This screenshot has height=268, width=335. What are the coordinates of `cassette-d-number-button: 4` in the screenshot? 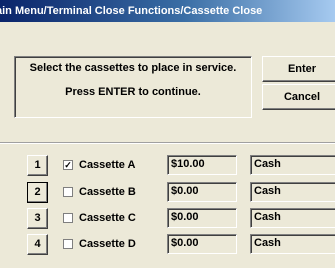 It's located at (37, 244).